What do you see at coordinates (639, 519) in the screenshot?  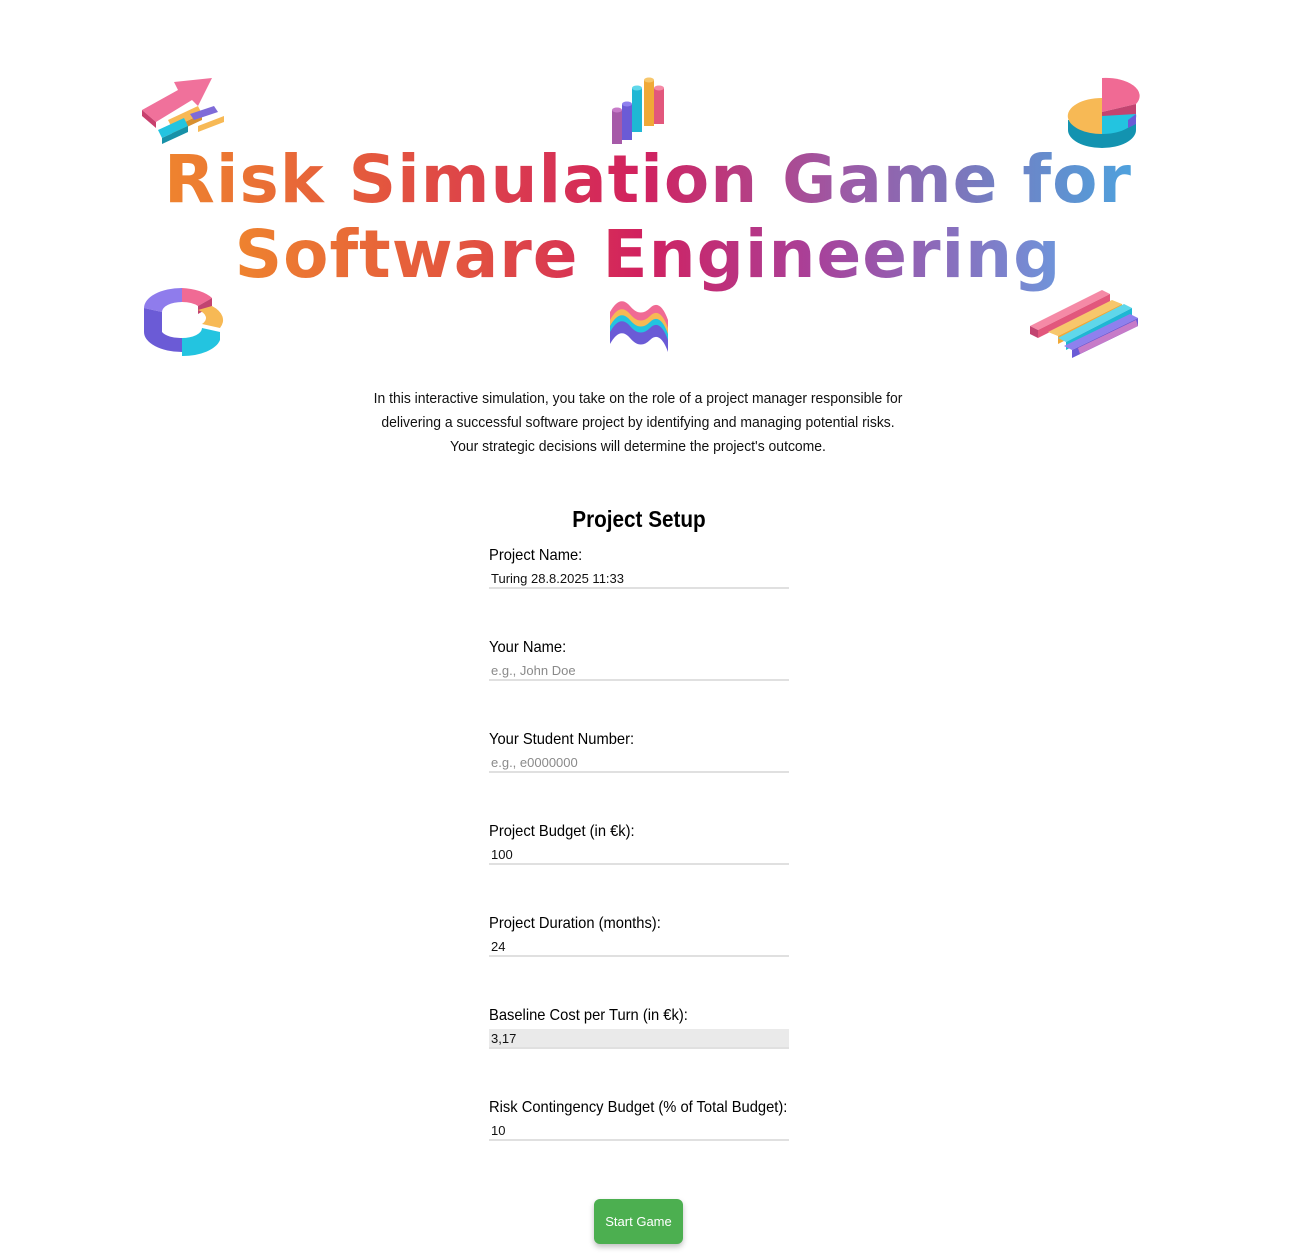 I see `project-setup-heading: Project Setup` at bounding box center [639, 519].